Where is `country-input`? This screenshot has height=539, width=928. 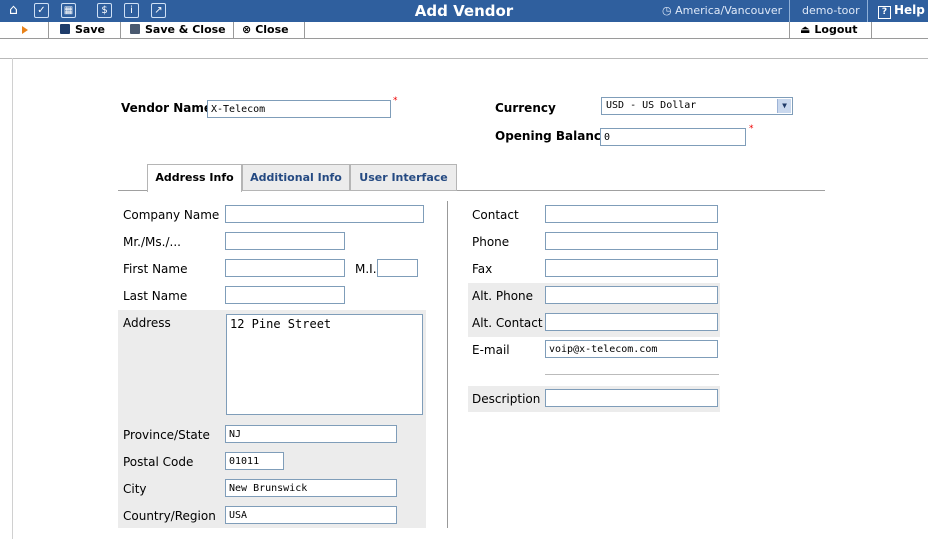 country-input is located at coordinates (311, 515).